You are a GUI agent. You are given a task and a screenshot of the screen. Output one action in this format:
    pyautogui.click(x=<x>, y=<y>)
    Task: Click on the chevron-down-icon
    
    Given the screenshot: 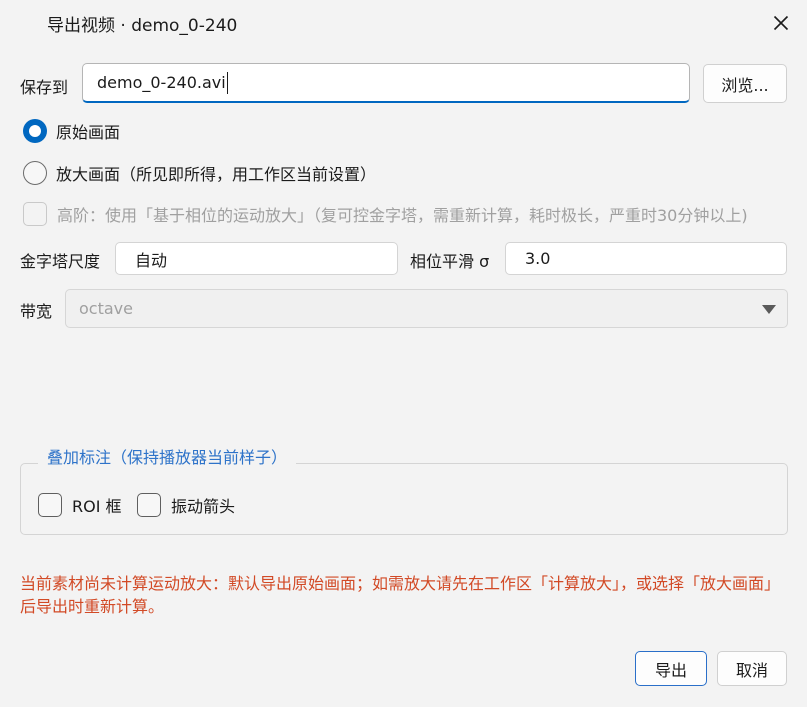 What is the action you would take?
    pyautogui.click(x=769, y=309)
    